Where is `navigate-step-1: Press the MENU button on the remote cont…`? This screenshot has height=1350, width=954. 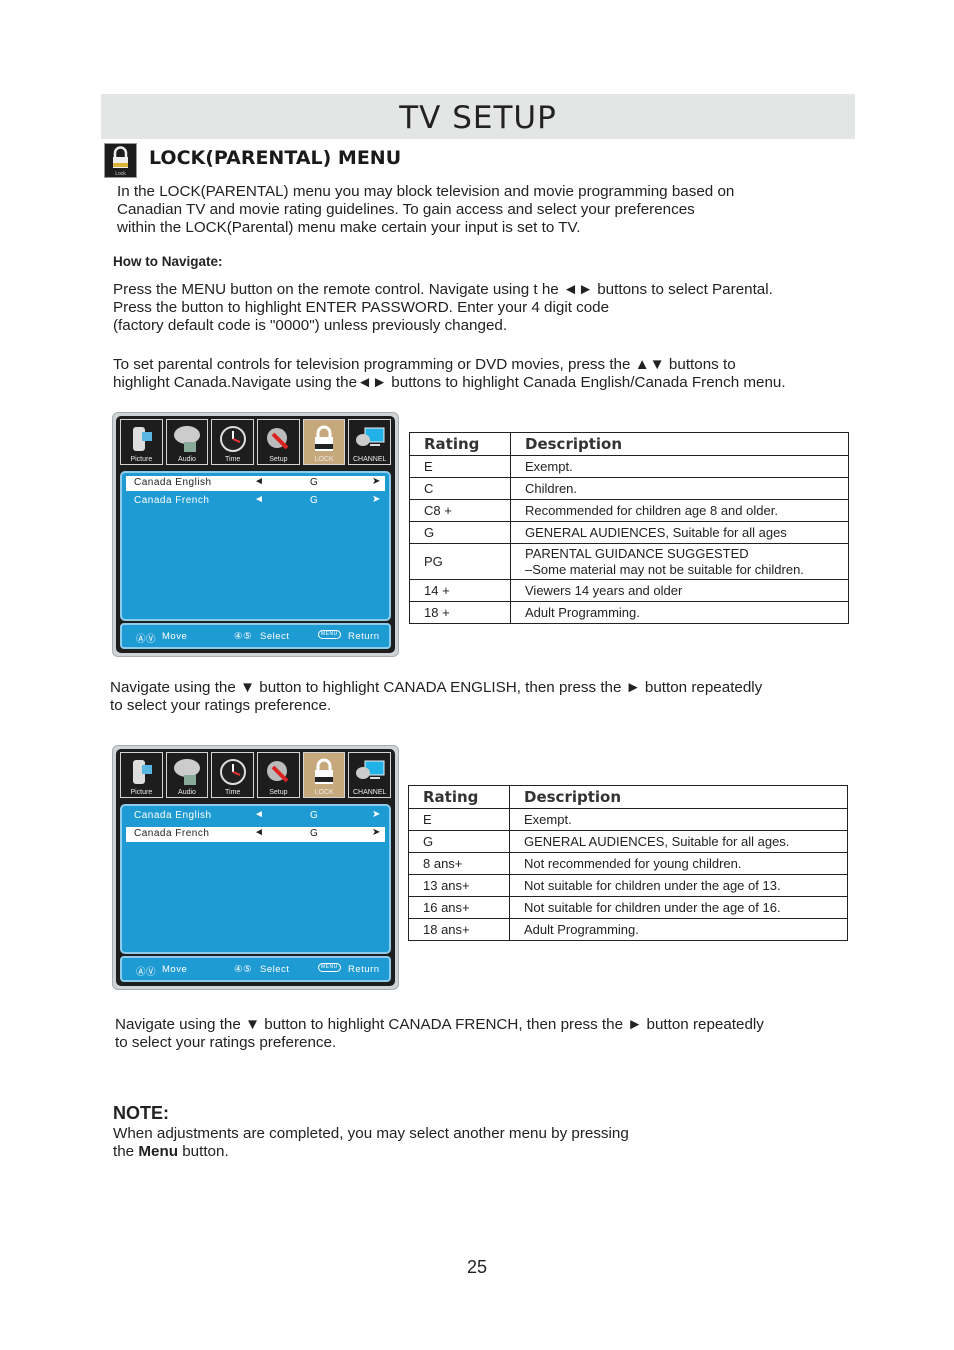
navigate-step-1: Press the MENU button on the remote cont… is located at coordinates (443, 307).